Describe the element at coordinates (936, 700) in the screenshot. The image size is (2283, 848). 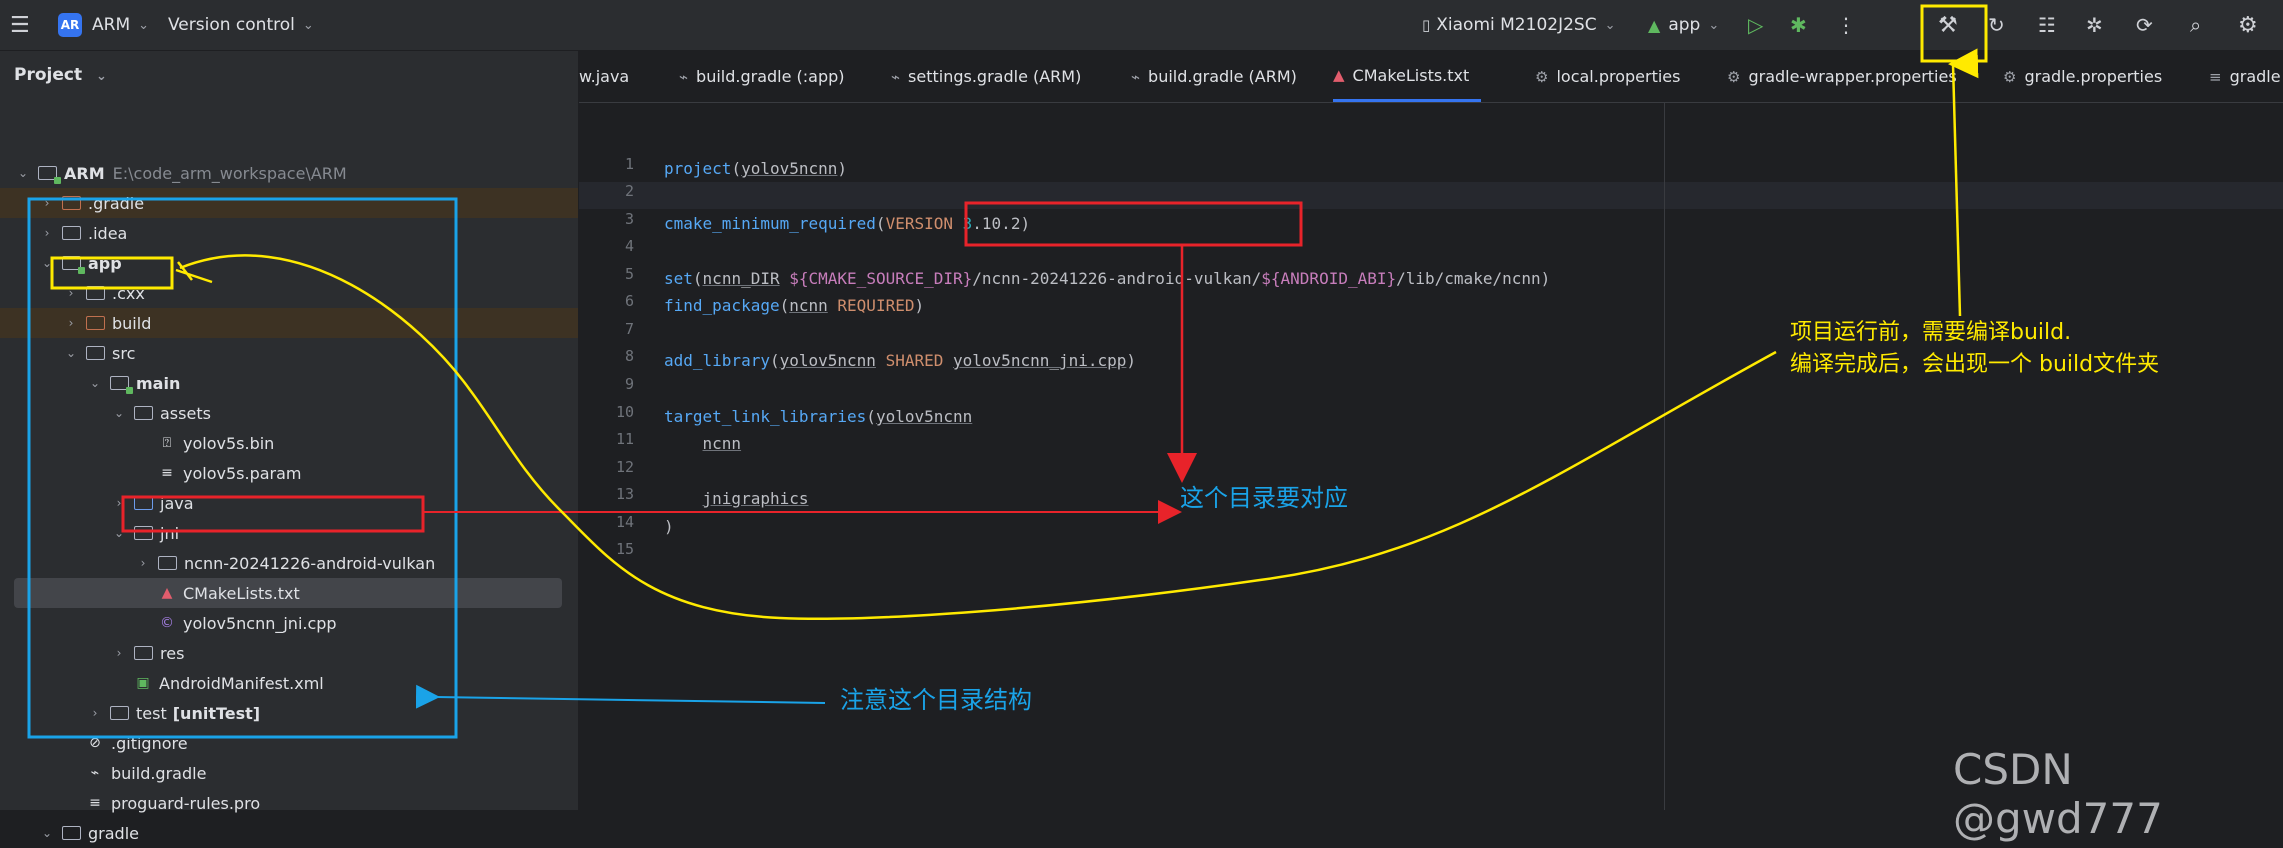
I see `annotation-structure-note: 注意这个目录结构` at that location.